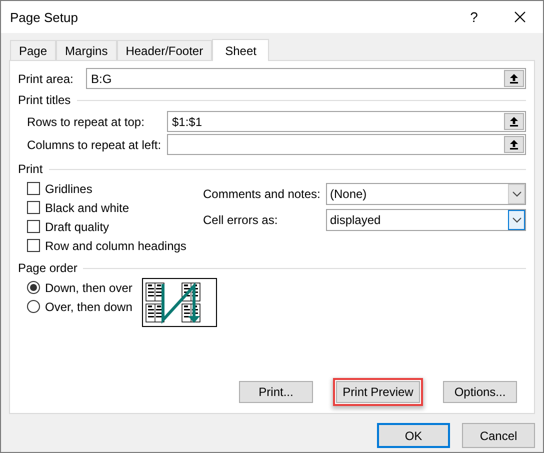  What do you see at coordinates (48, 268) in the screenshot?
I see `section-heading: Page order` at bounding box center [48, 268].